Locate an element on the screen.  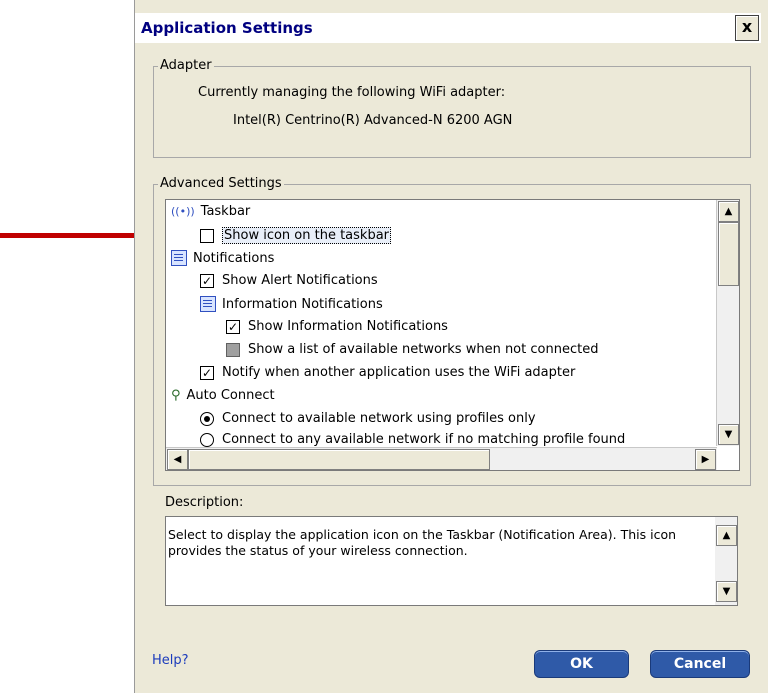
scroll-right-button: ▶ is located at coordinates (705, 459).